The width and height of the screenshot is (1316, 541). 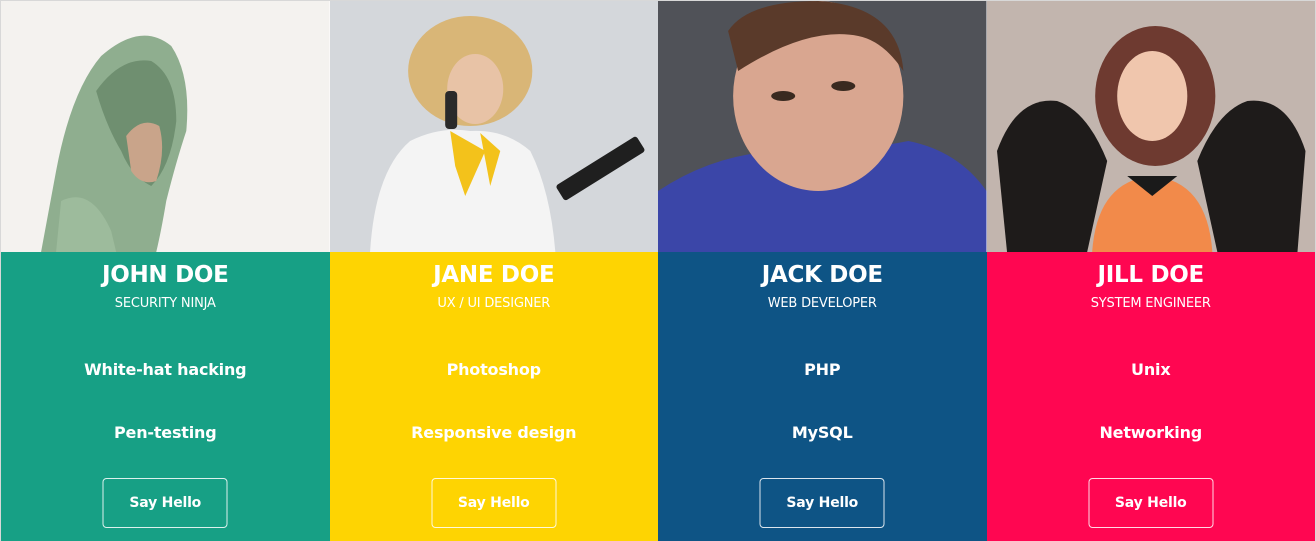 I want to click on member-role: WEB DEVELOPER, so click(x=822, y=303).